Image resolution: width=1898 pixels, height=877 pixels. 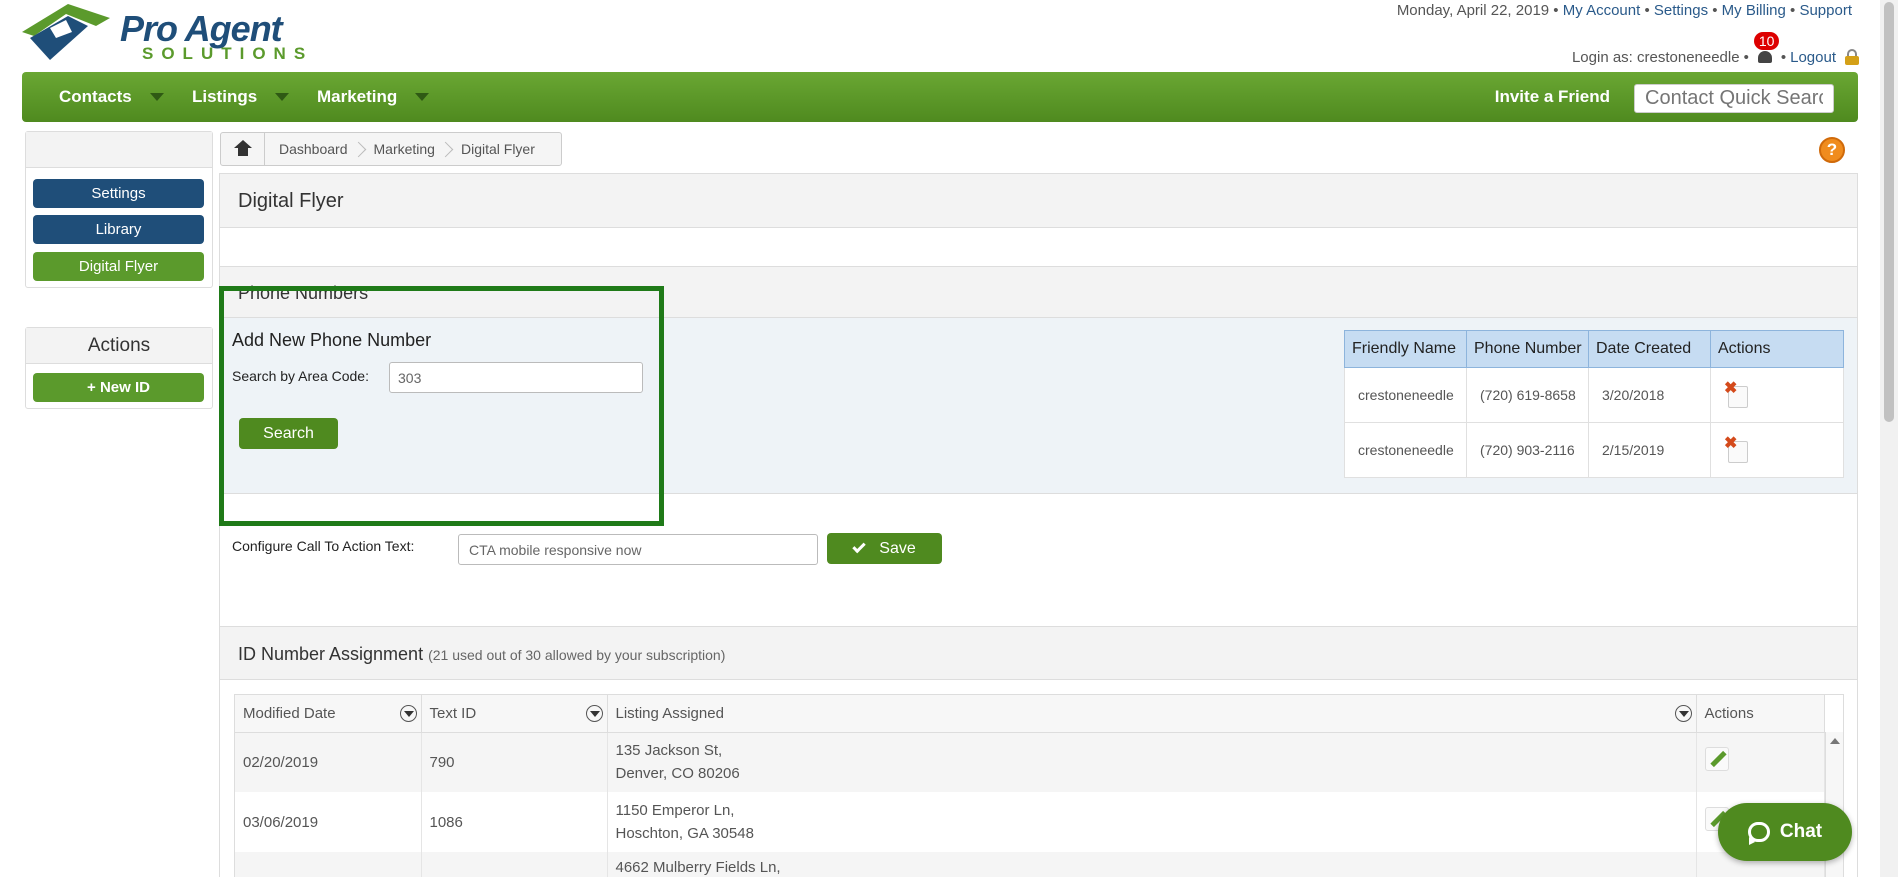 I want to click on nav-listings: Listings, so click(x=241, y=97).